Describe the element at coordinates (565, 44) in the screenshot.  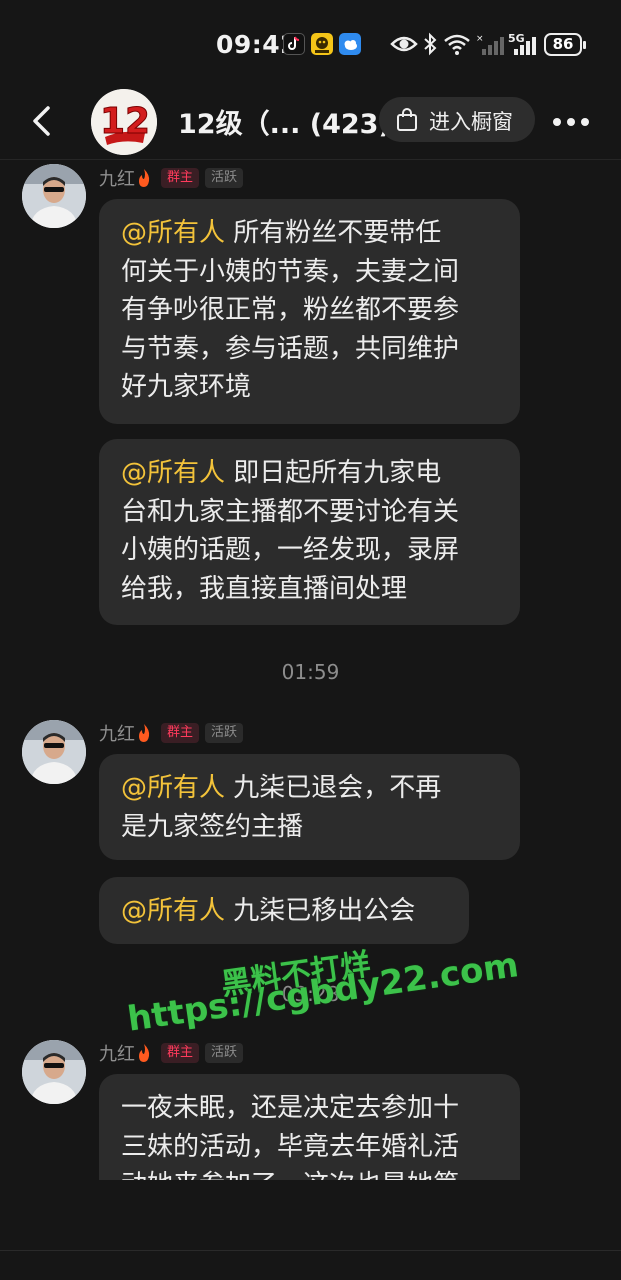
I see `battery-icon: 86` at that location.